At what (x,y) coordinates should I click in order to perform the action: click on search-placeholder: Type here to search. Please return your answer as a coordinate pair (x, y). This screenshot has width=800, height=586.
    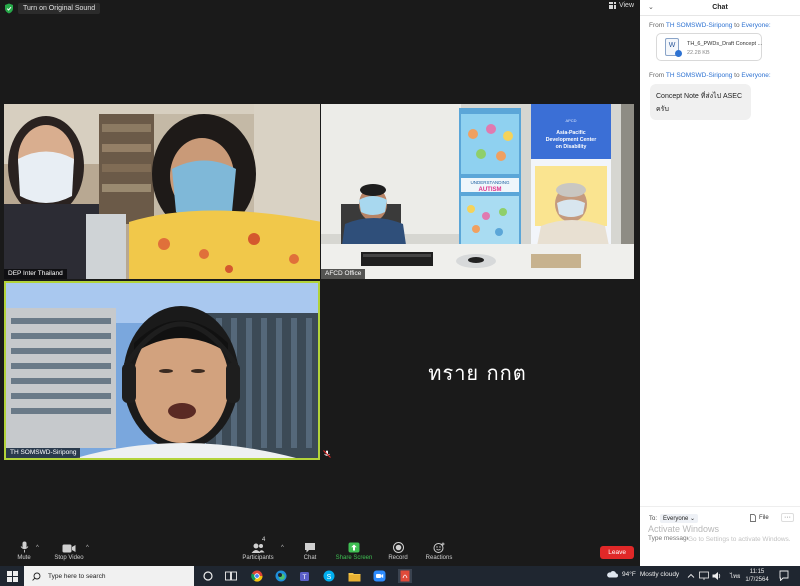
    Looking at the image, I should click on (77, 576).